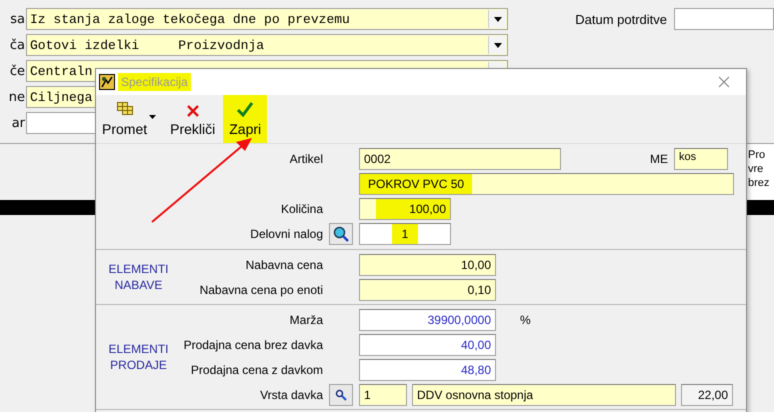 This screenshot has height=412, width=774. What do you see at coordinates (427, 319) in the screenshot?
I see `price-field: 39900,0000` at bounding box center [427, 319].